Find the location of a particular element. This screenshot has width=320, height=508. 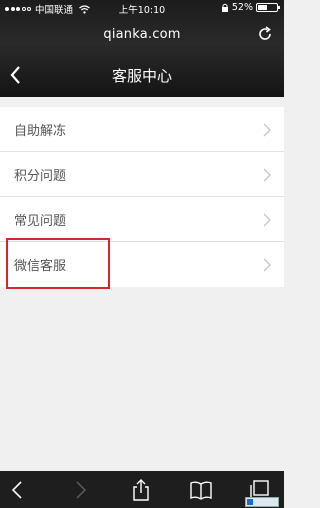

menu-item-label: 积分问题 is located at coordinates (40, 176).